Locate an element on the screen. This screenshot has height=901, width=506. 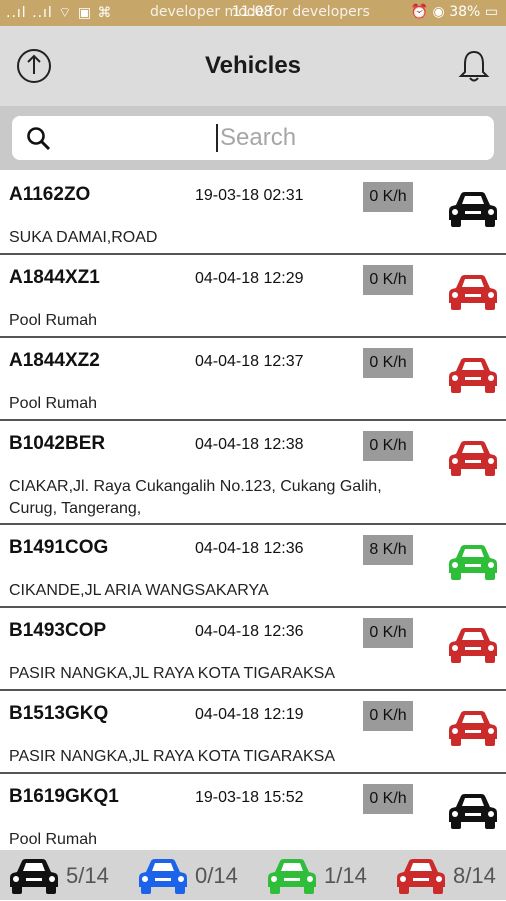
car-green-icon is located at coordinates (292, 876).